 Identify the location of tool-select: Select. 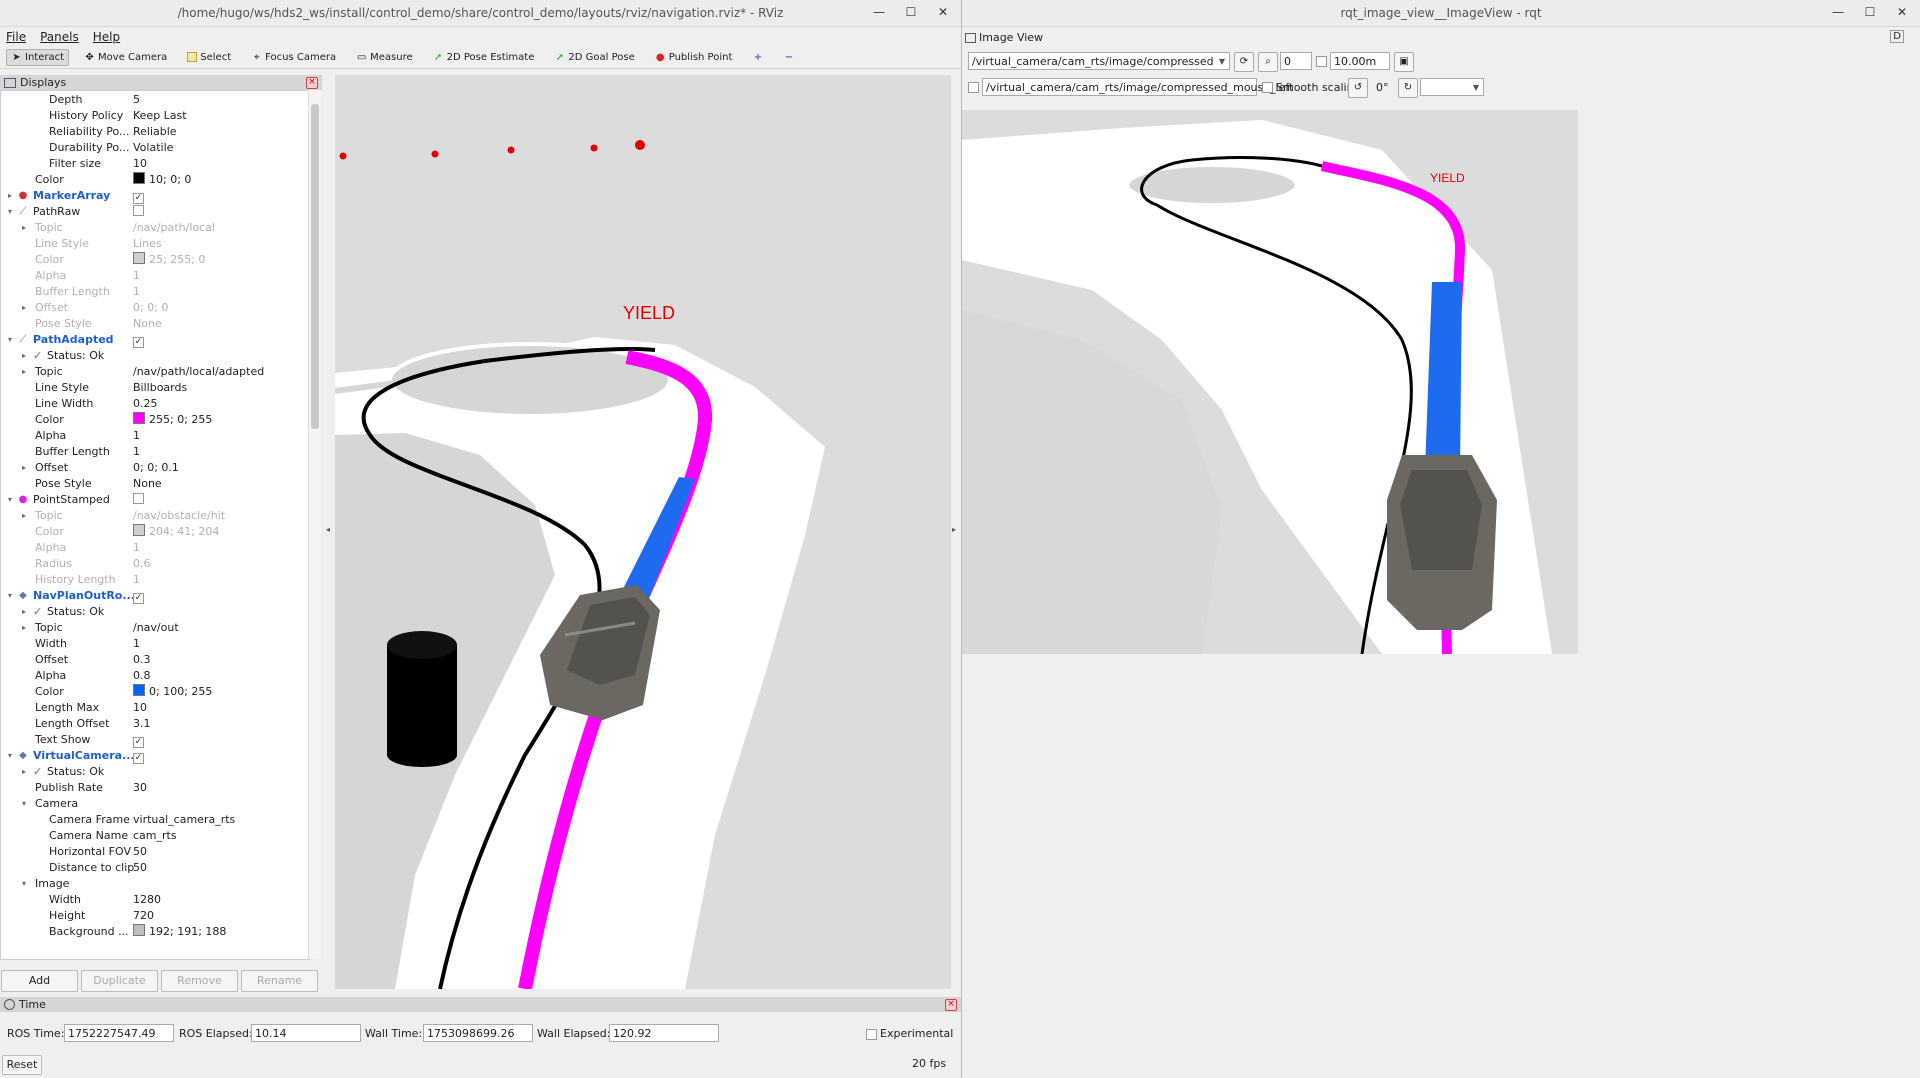
(209, 57).